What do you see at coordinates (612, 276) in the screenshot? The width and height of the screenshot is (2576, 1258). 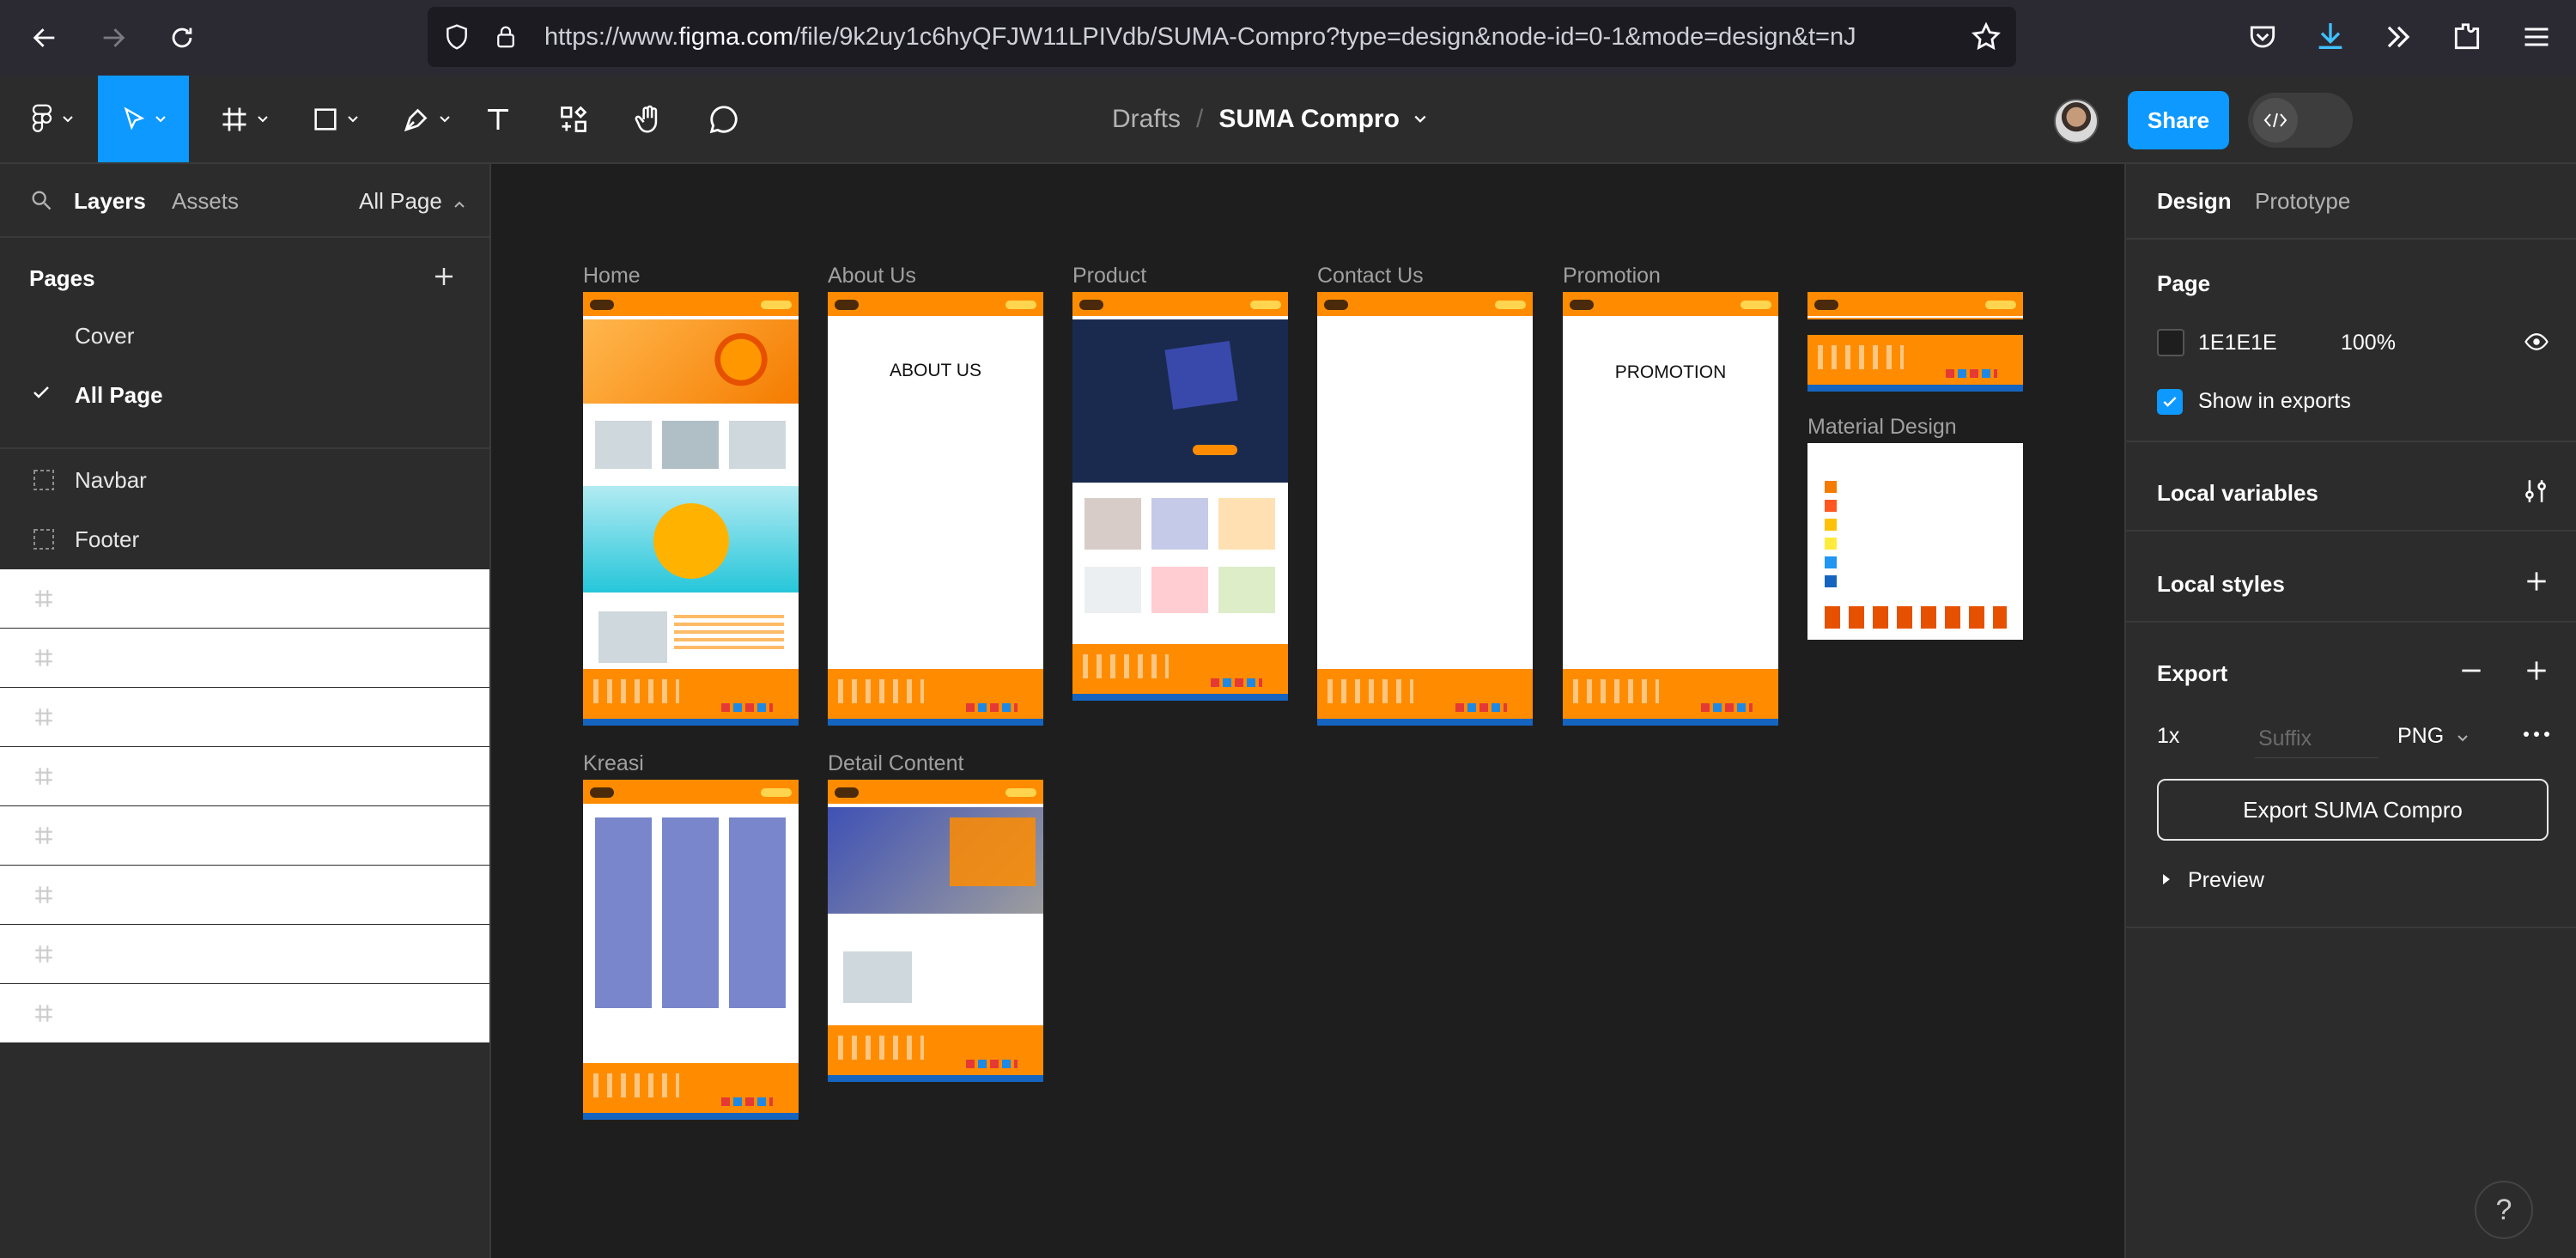 I see `frame-label-home: Home` at bounding box center [612, 276].